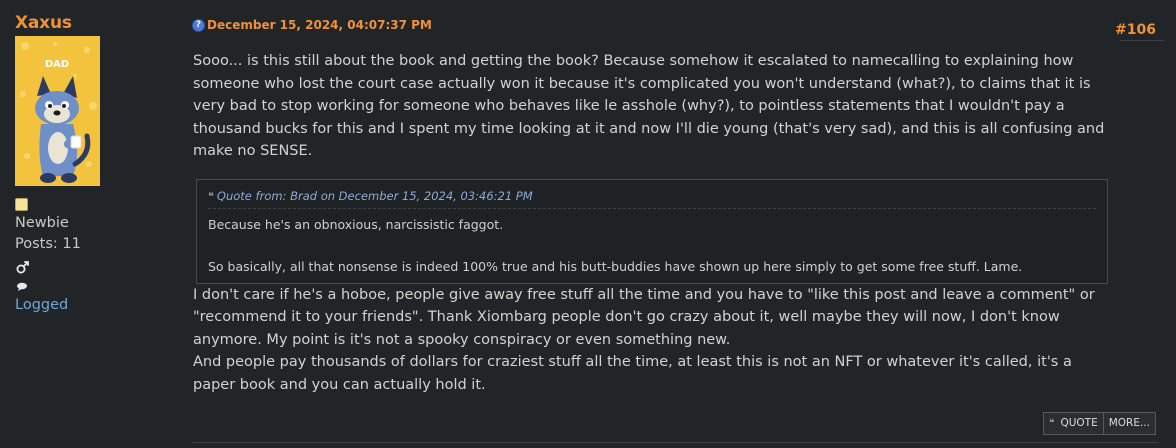 This screenshot has height=448, width=1176. I want to click on avatar-cartoon-dog-image: DAD, so click(57, 111).